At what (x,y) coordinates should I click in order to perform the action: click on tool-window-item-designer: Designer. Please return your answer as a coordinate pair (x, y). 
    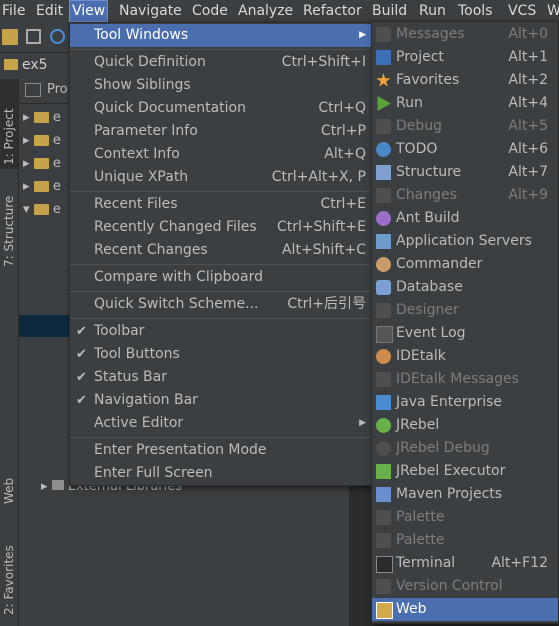
    Looking at the image, I should click on (465, 310).